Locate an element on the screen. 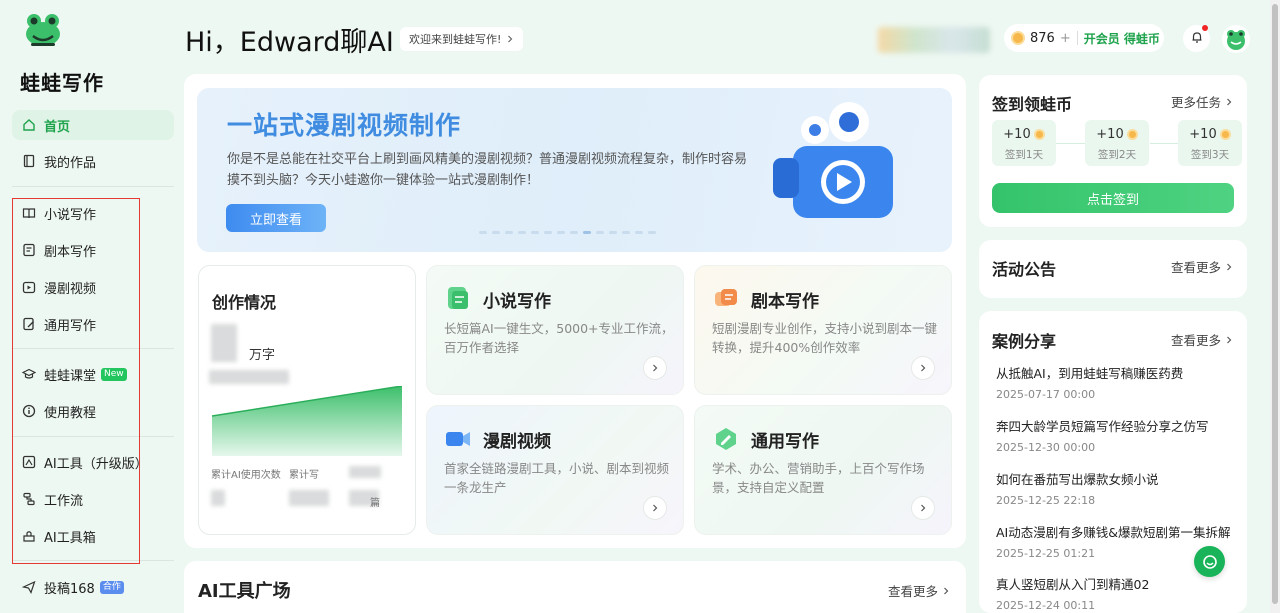 The height and width of the screenshot is (613, 1280). sidebar-item-my-works: 我的作品 is located at coordinates (93, 161).